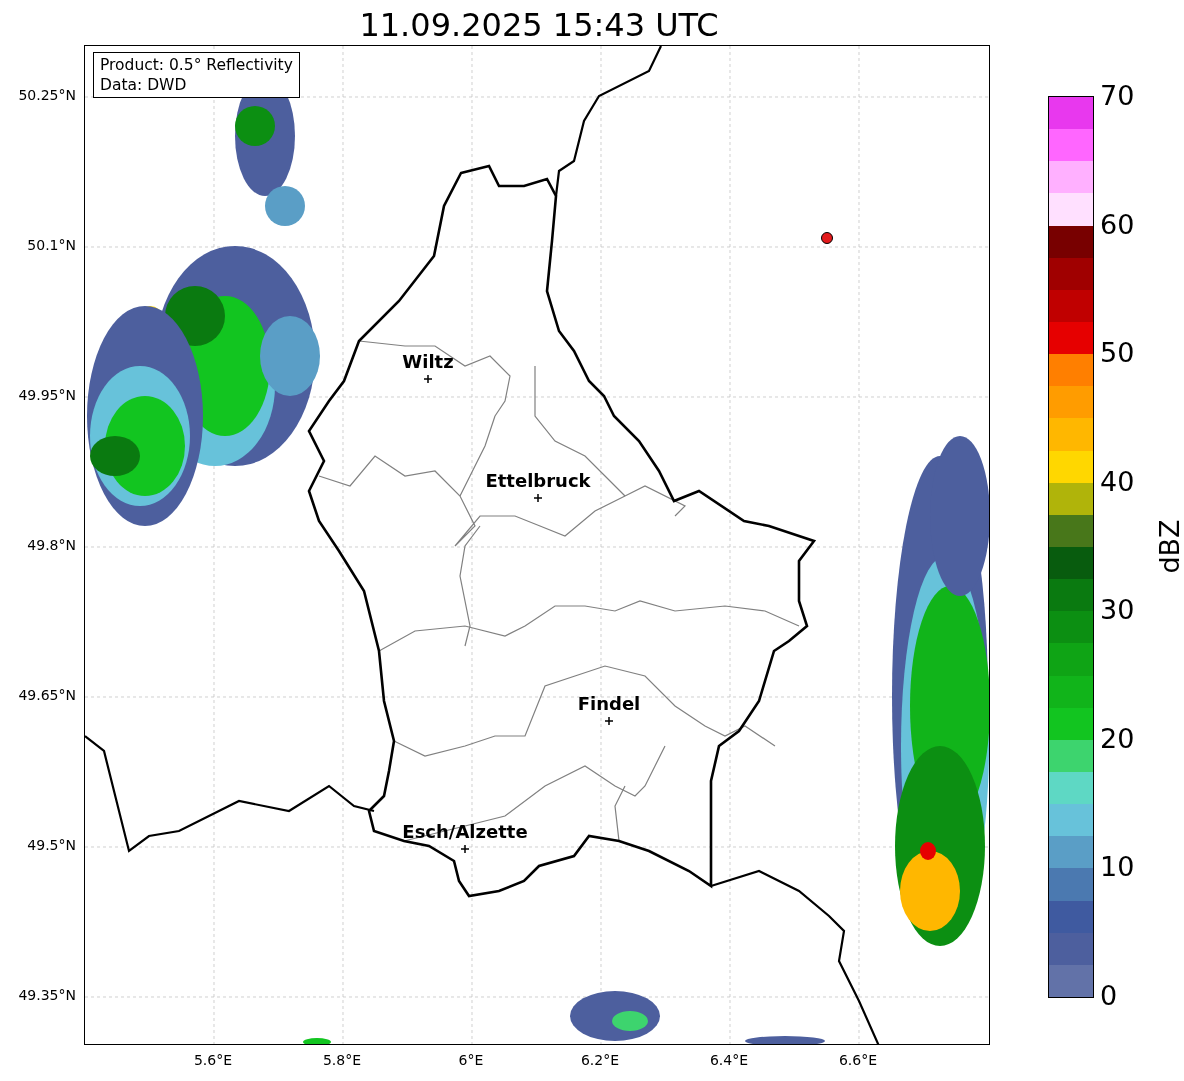  What do you see at coordinates (1168, 546) in the screenshot?
I see `scale-unit-label: dBZ` at bounding box center [1168, 546].